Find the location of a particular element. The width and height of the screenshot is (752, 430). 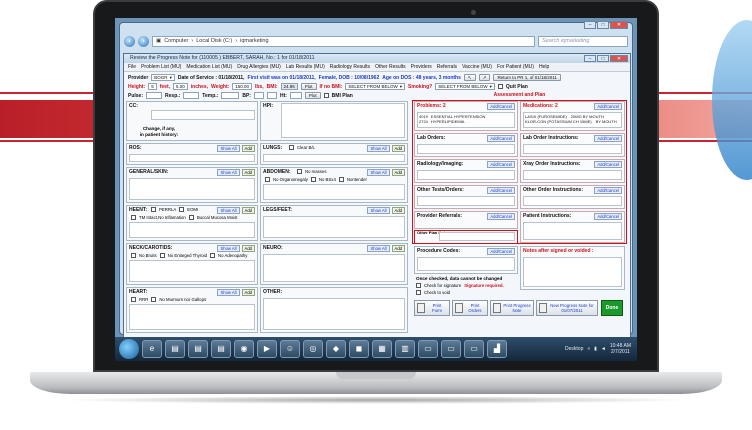

xray-instructions-textarea is located at coordinates (572, 175).